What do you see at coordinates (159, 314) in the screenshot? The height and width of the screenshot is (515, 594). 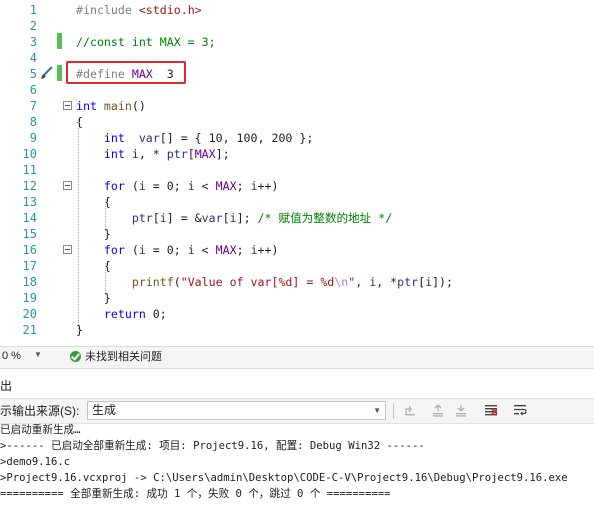 I see `code-token: 0;` at bounding box center [159, 314].